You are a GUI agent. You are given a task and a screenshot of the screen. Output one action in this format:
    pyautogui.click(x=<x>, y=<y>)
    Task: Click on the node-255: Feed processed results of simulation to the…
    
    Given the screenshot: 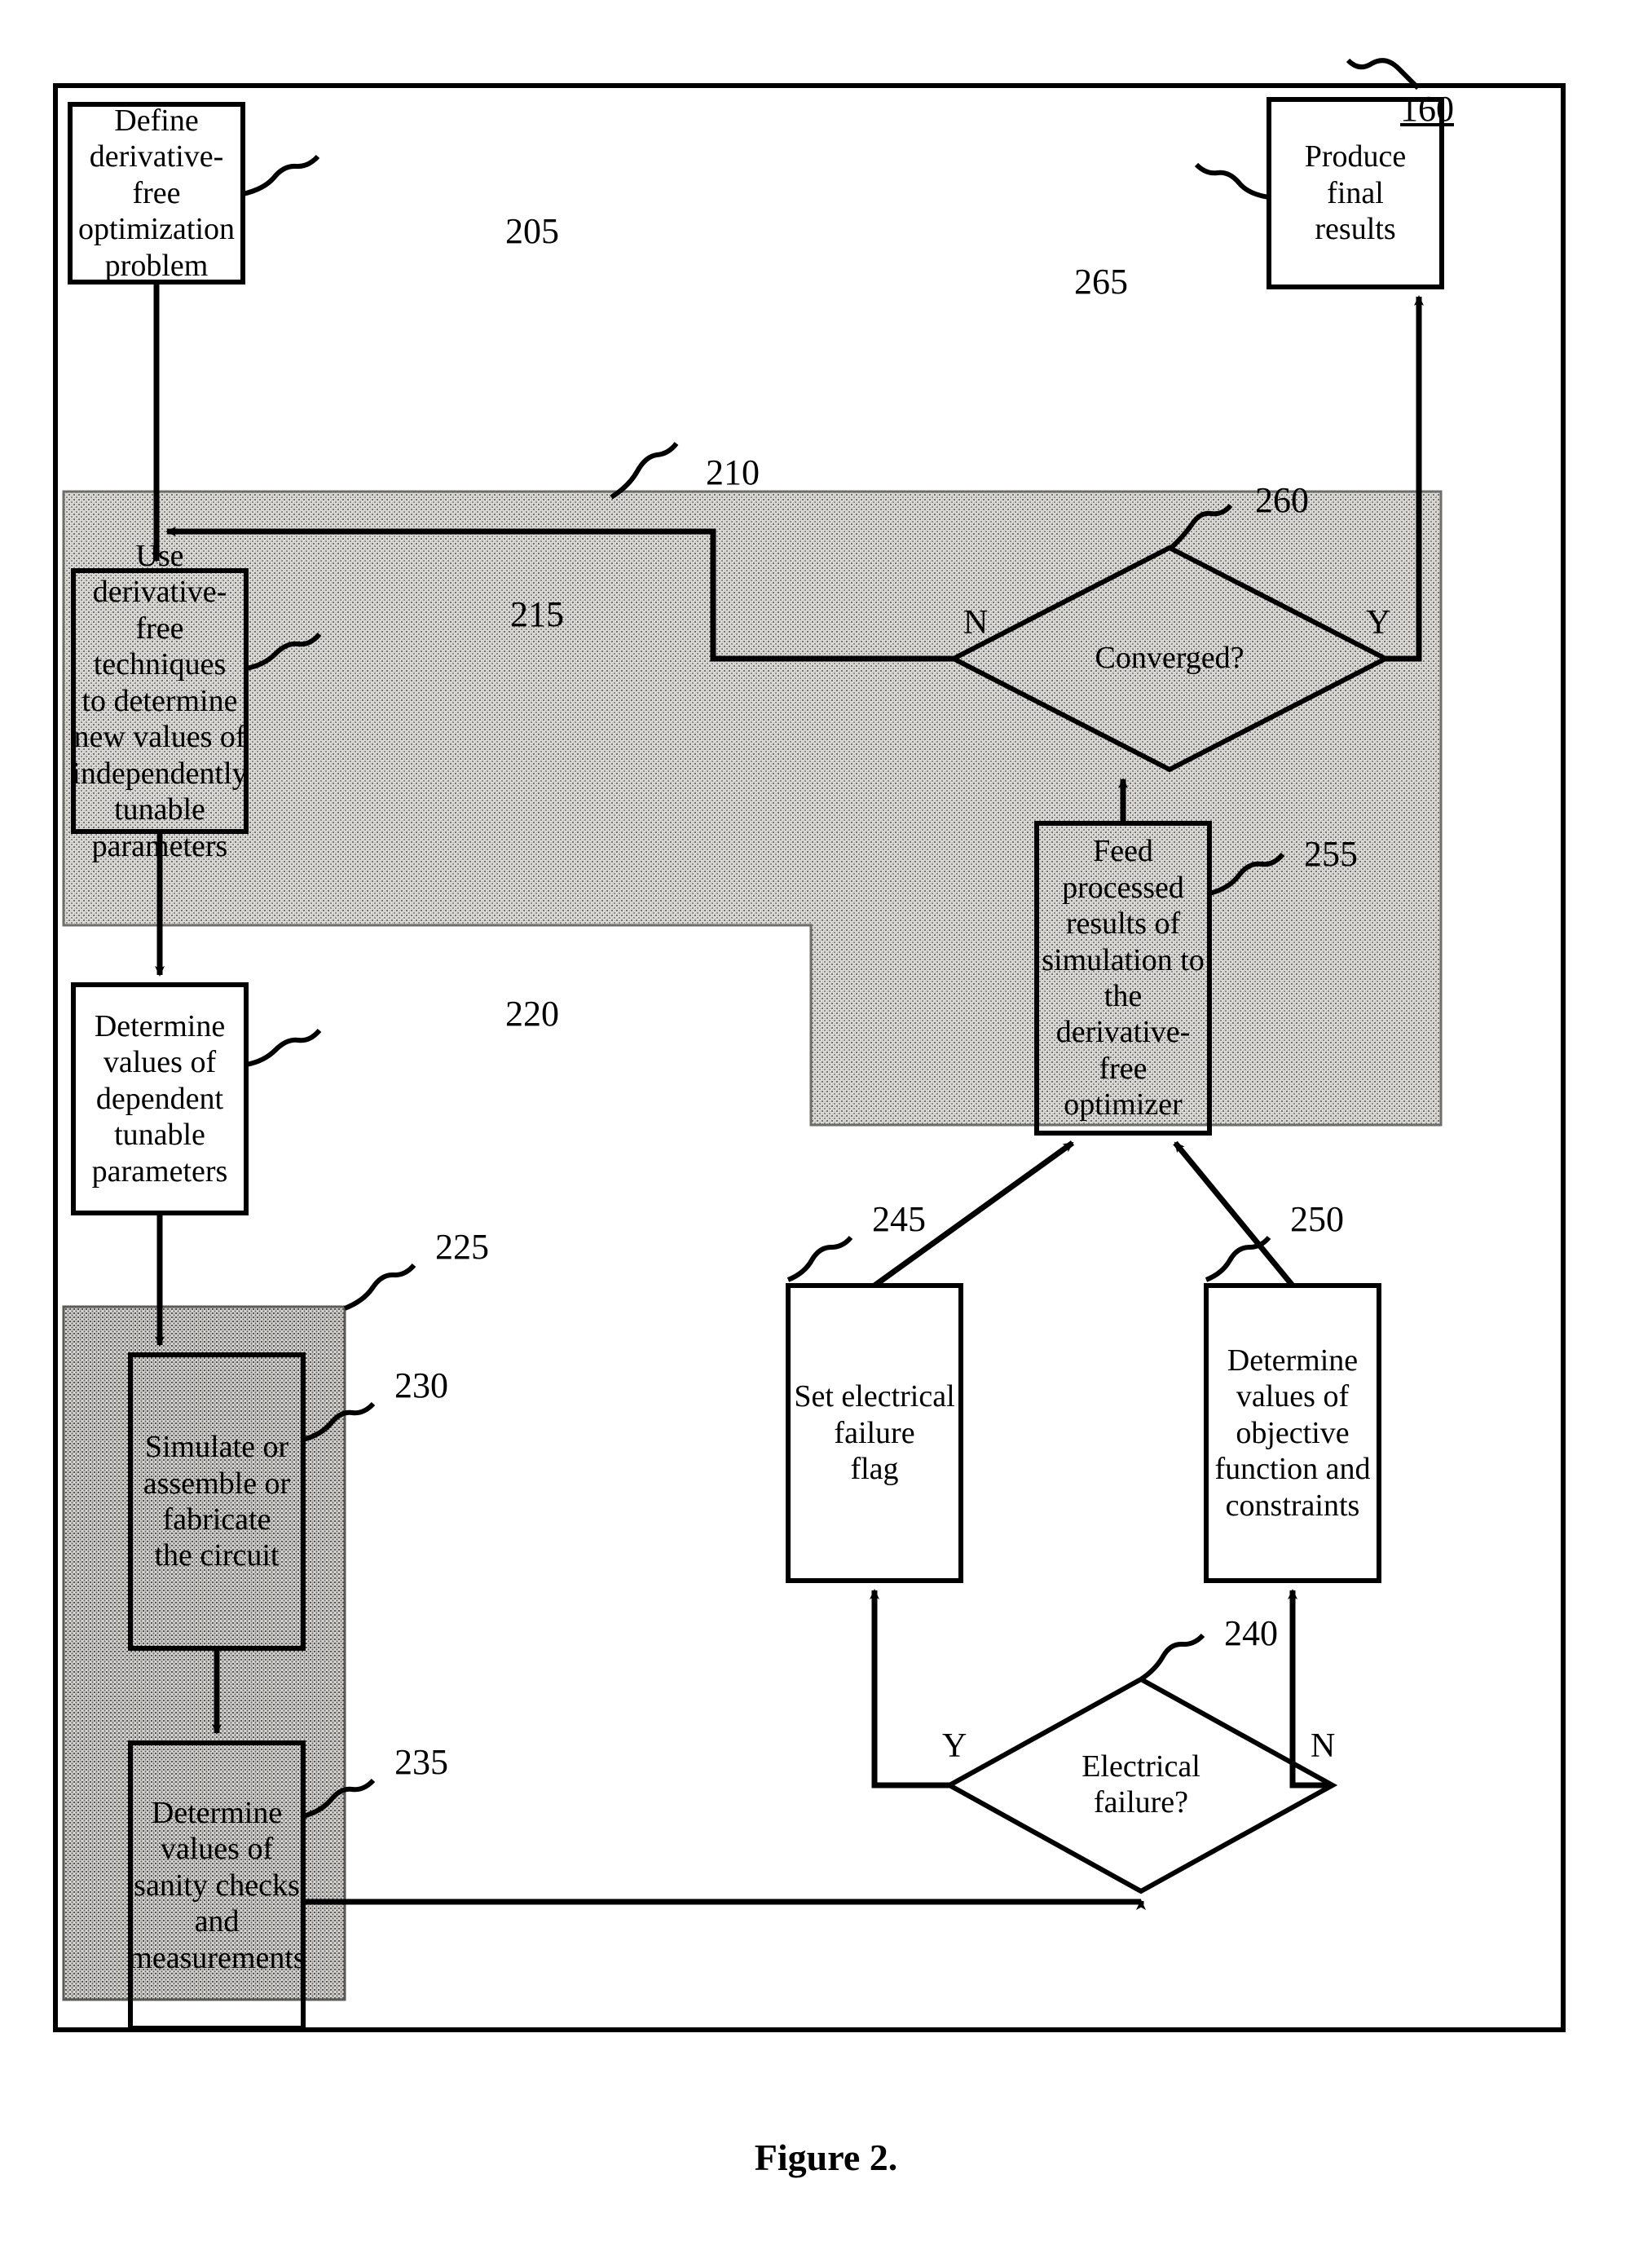 What is the action you would take?
    pyautogui.click(x=1123, y=978)
    